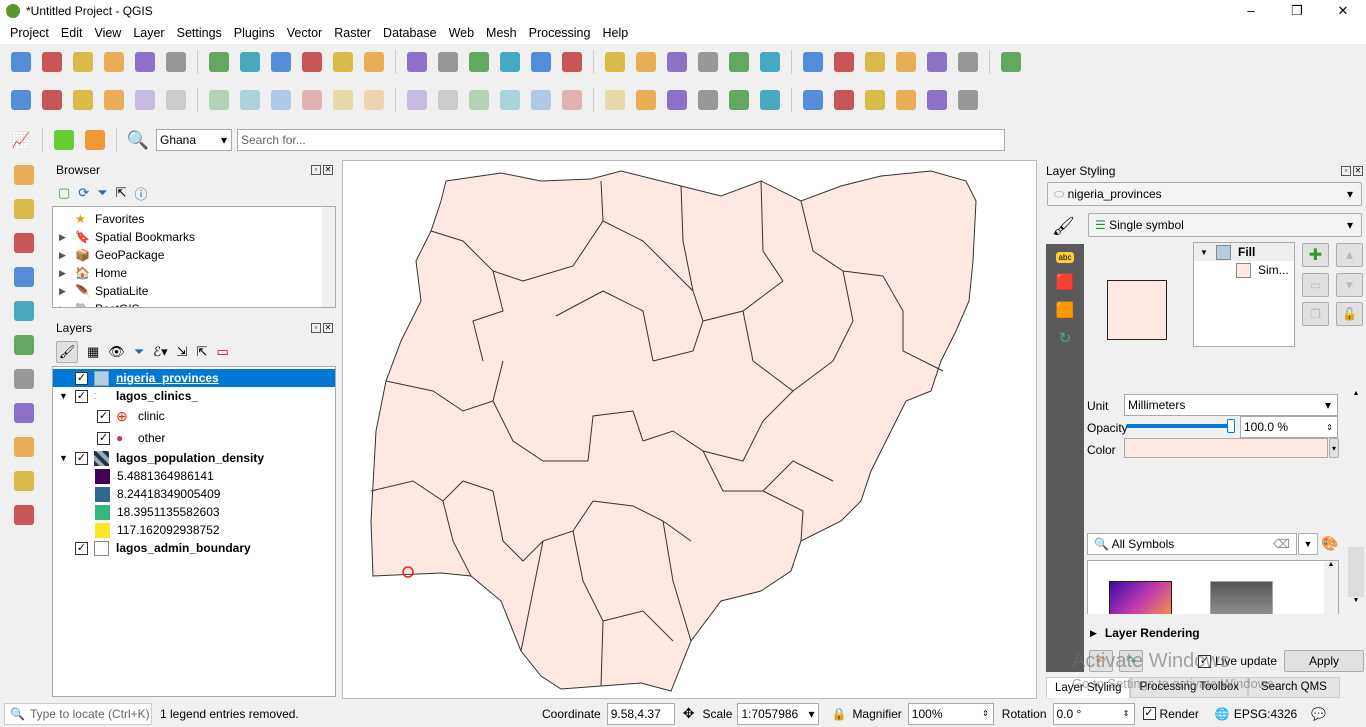 This screenshot has width=1366, height=727. Describe the element at coordinates (219, 100) in the screenshot. I see `vertex-tool-icon` at that location.